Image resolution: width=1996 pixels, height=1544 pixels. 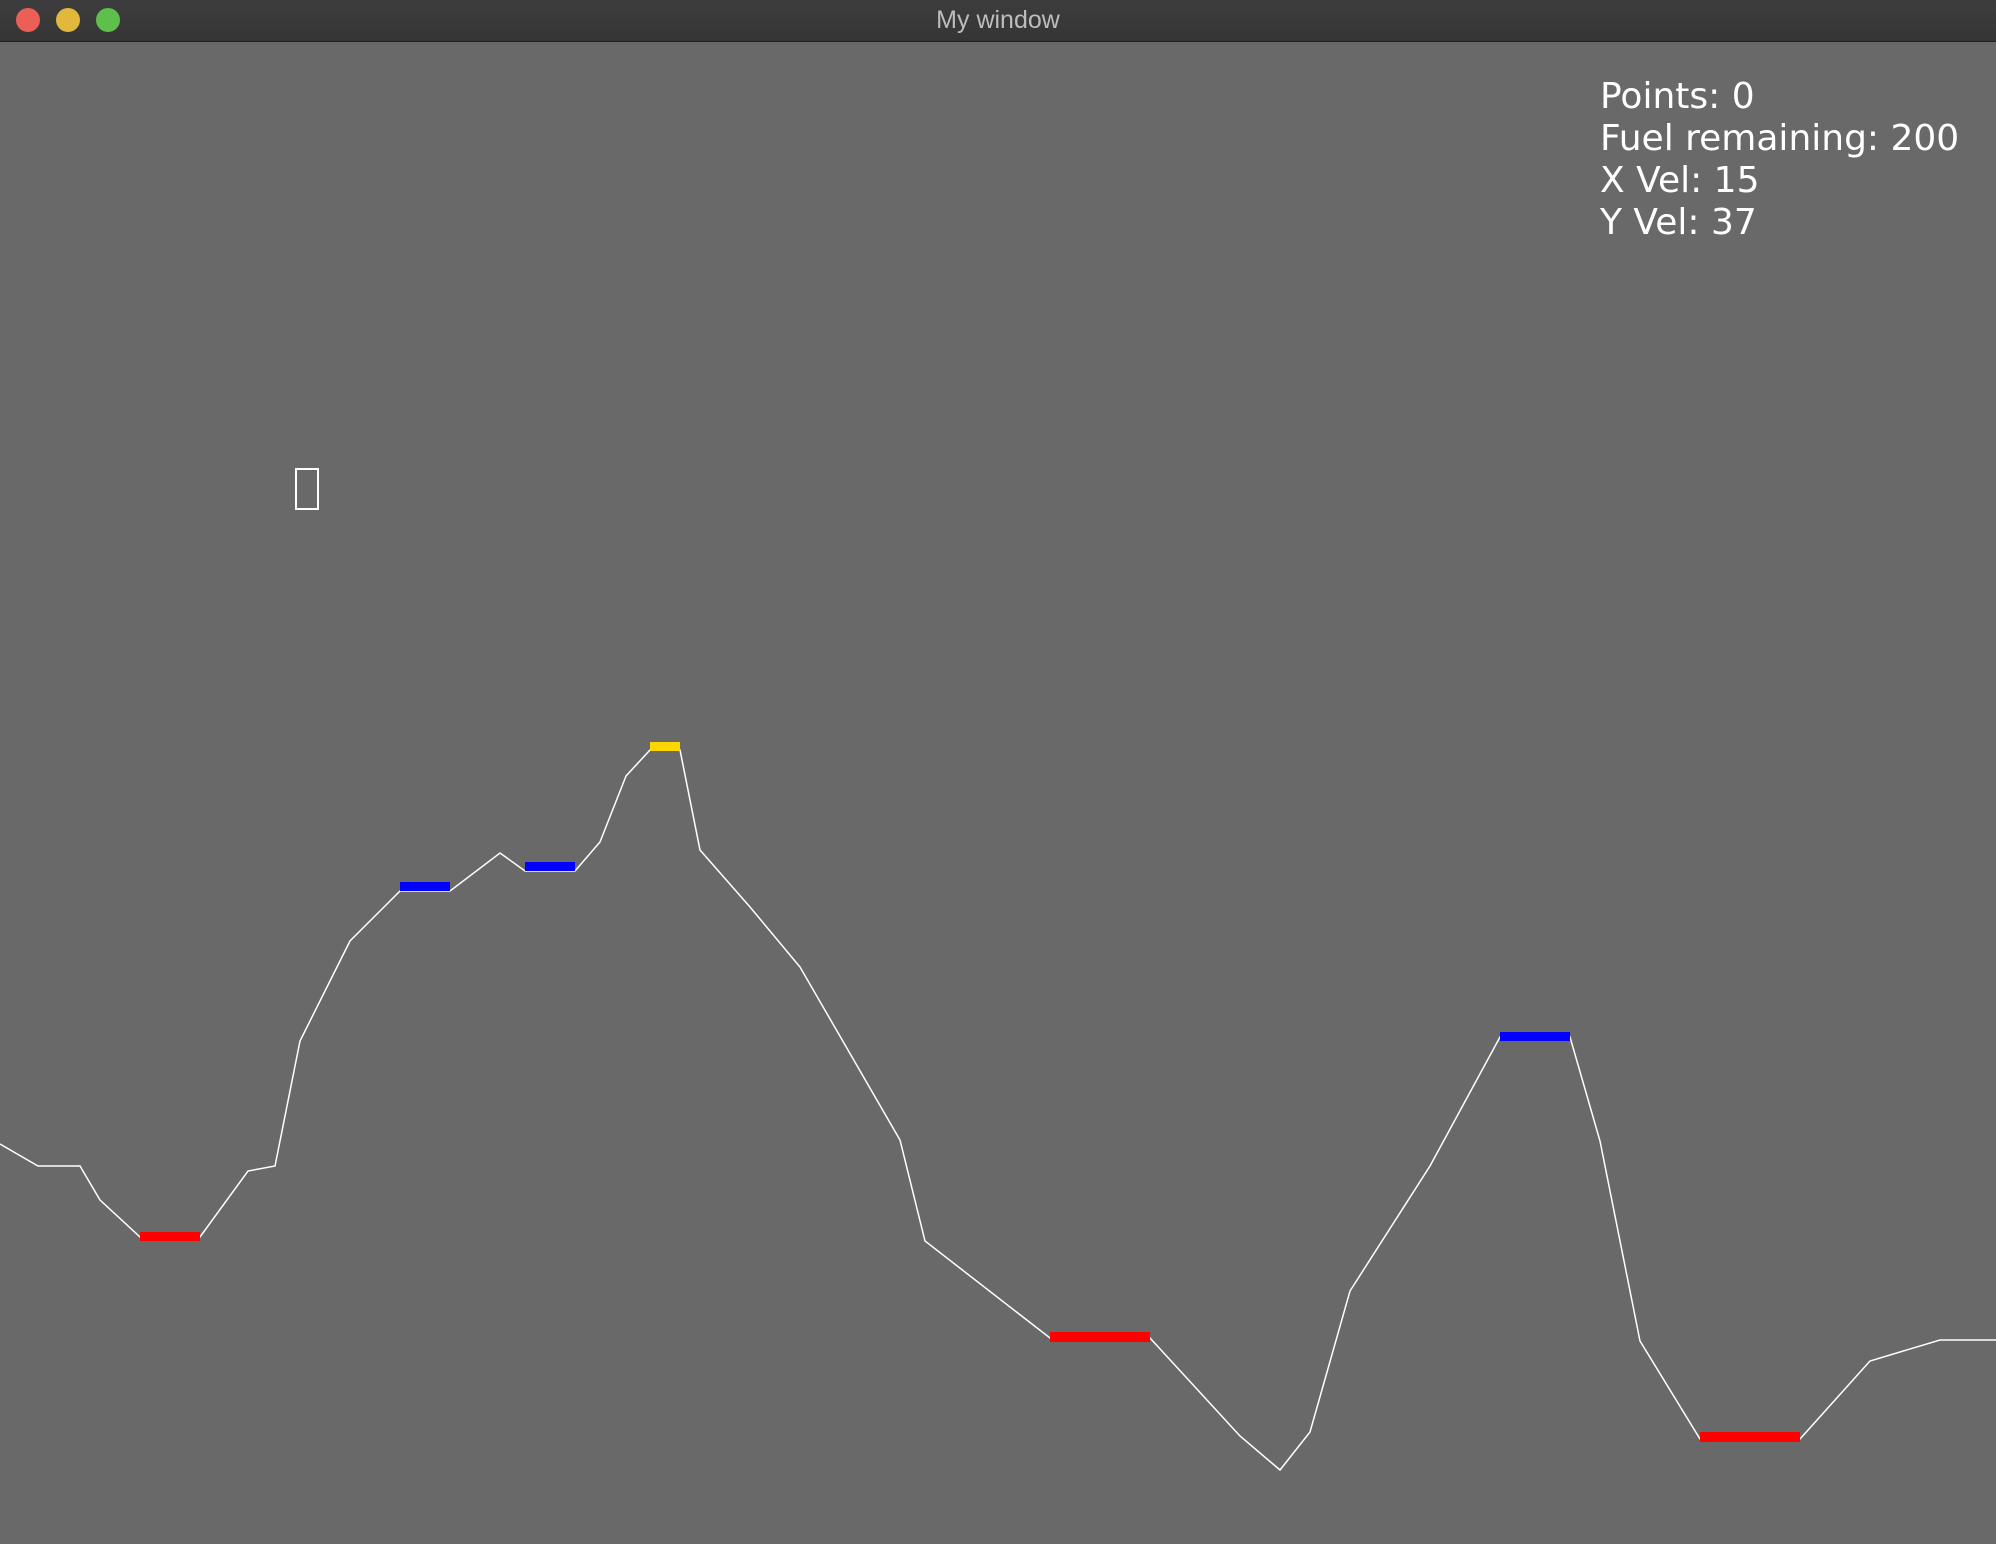 I want to click on lander-icon, so click(x=307, y=489).